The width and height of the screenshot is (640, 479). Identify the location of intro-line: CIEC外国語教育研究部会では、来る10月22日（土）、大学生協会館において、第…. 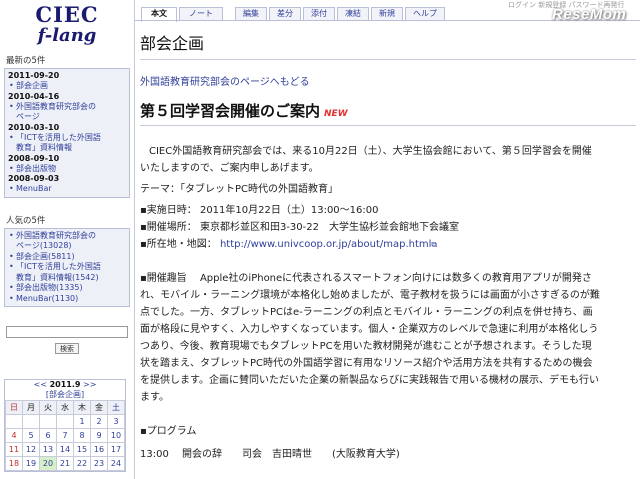
(370, 151).